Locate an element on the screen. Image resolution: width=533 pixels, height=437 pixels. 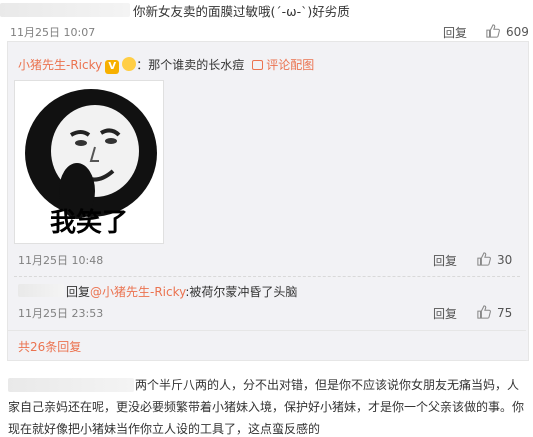
top-comment-like-button: 609 is located at coordinates (507, 31).